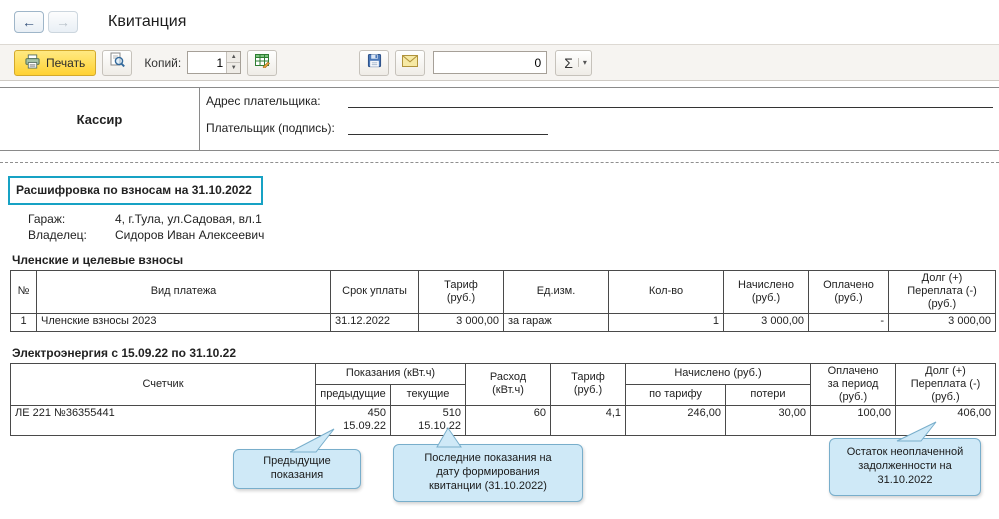 The width and height of the screenshot is (999, 519). What do you see at coordinates (666, 292) in the screenshot?
I see `header-cell: Кол-во` at bounding box center [666, 292].